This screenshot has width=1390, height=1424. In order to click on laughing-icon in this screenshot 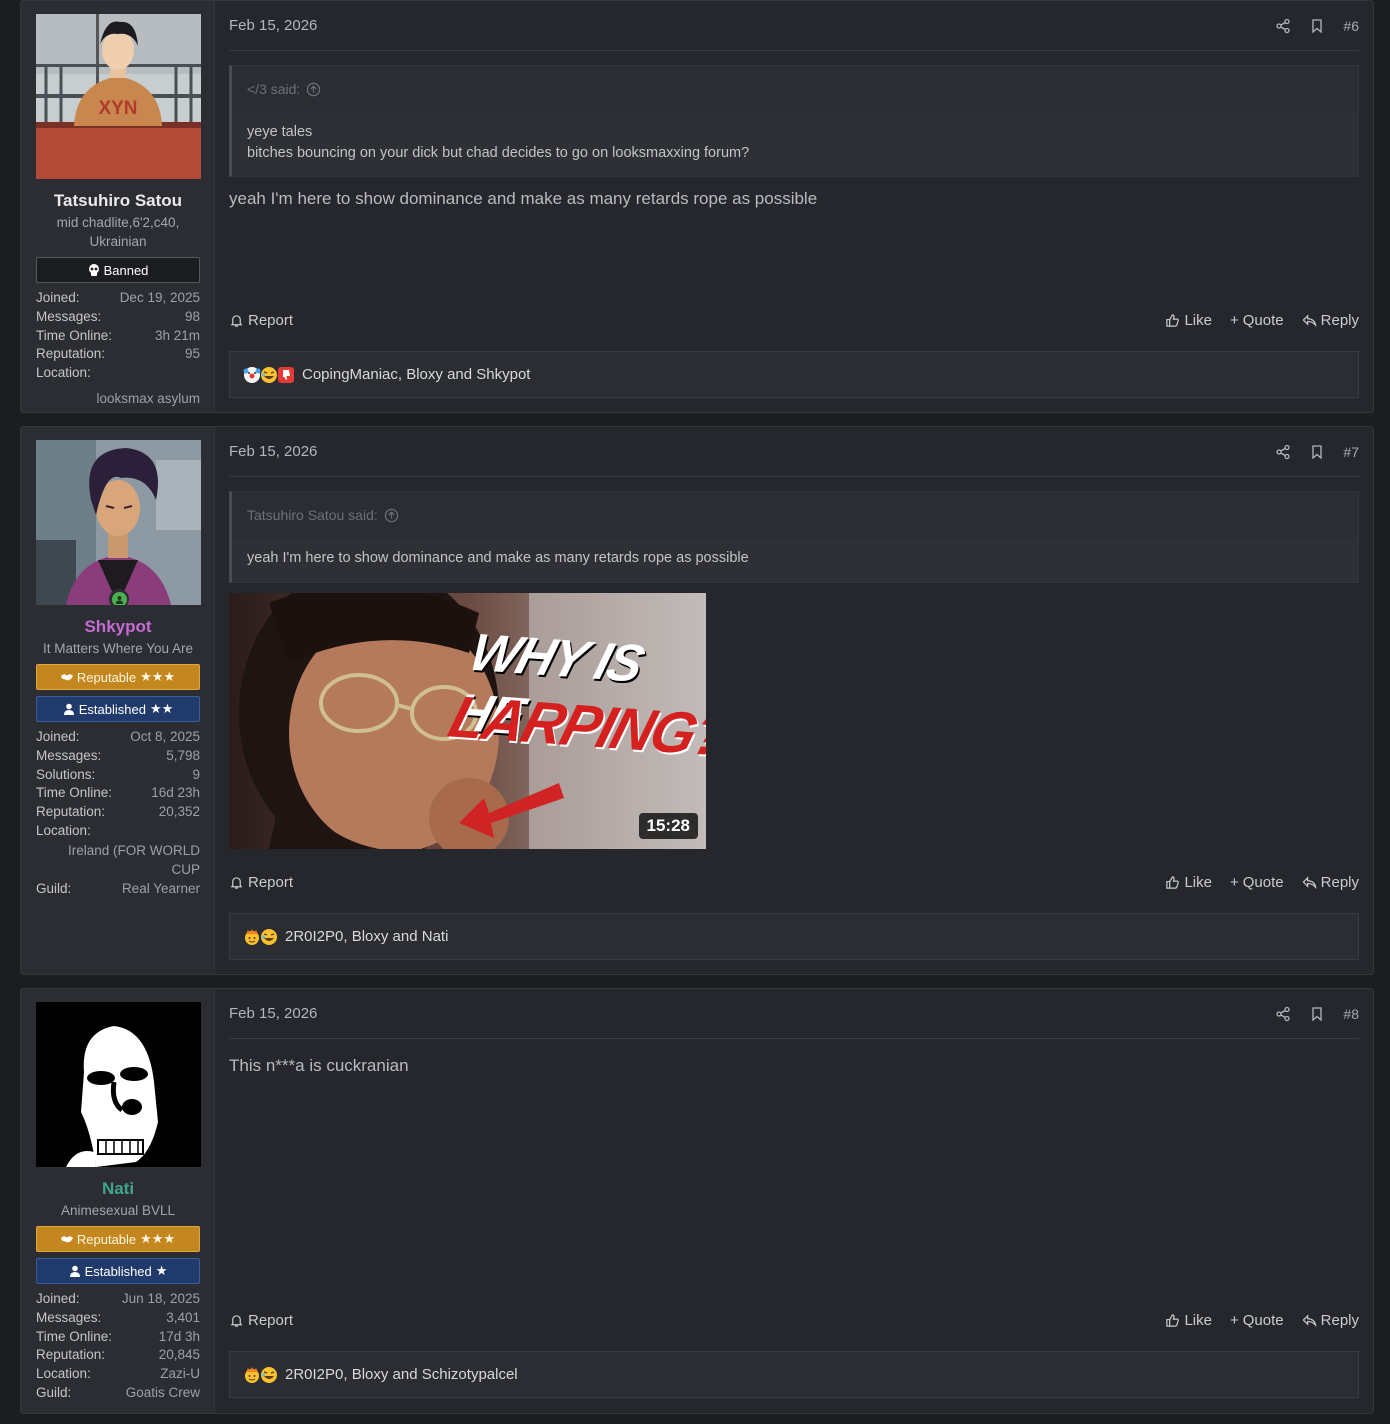, I will do `click(269, 374)`.